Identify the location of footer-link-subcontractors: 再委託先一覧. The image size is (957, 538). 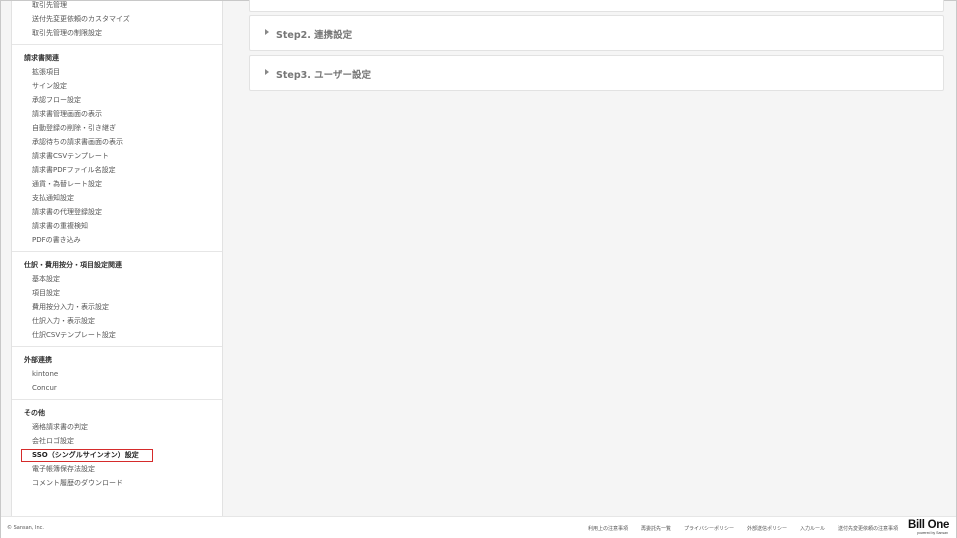
(656, 528).